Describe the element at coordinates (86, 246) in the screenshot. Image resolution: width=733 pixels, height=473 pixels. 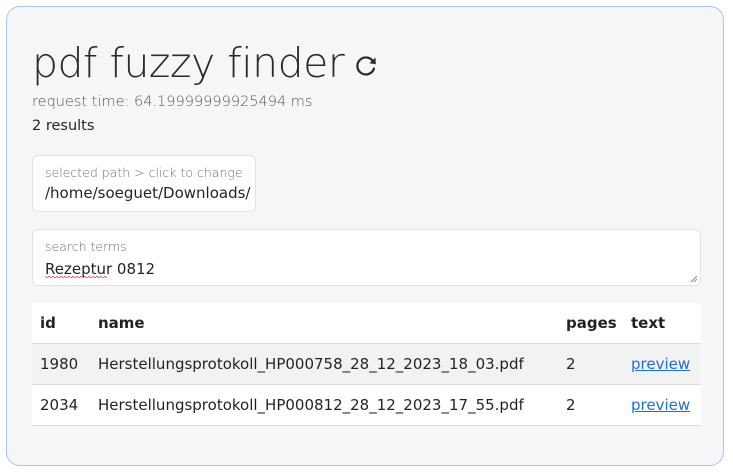
I see `search-field-label: search terms` at that location.